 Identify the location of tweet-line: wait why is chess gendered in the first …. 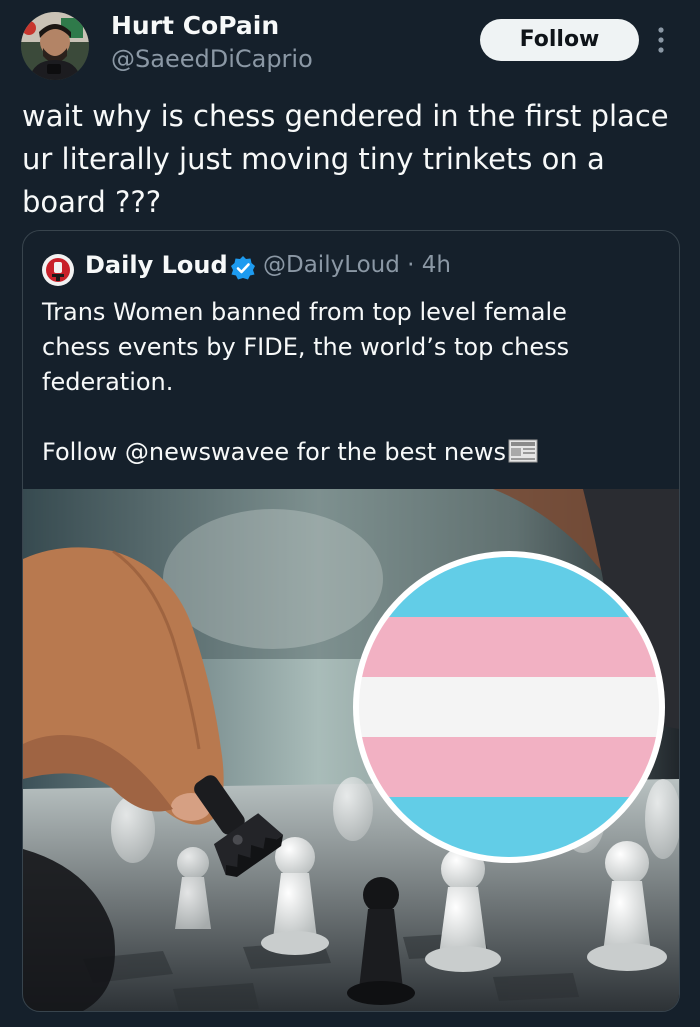
(345, 116).